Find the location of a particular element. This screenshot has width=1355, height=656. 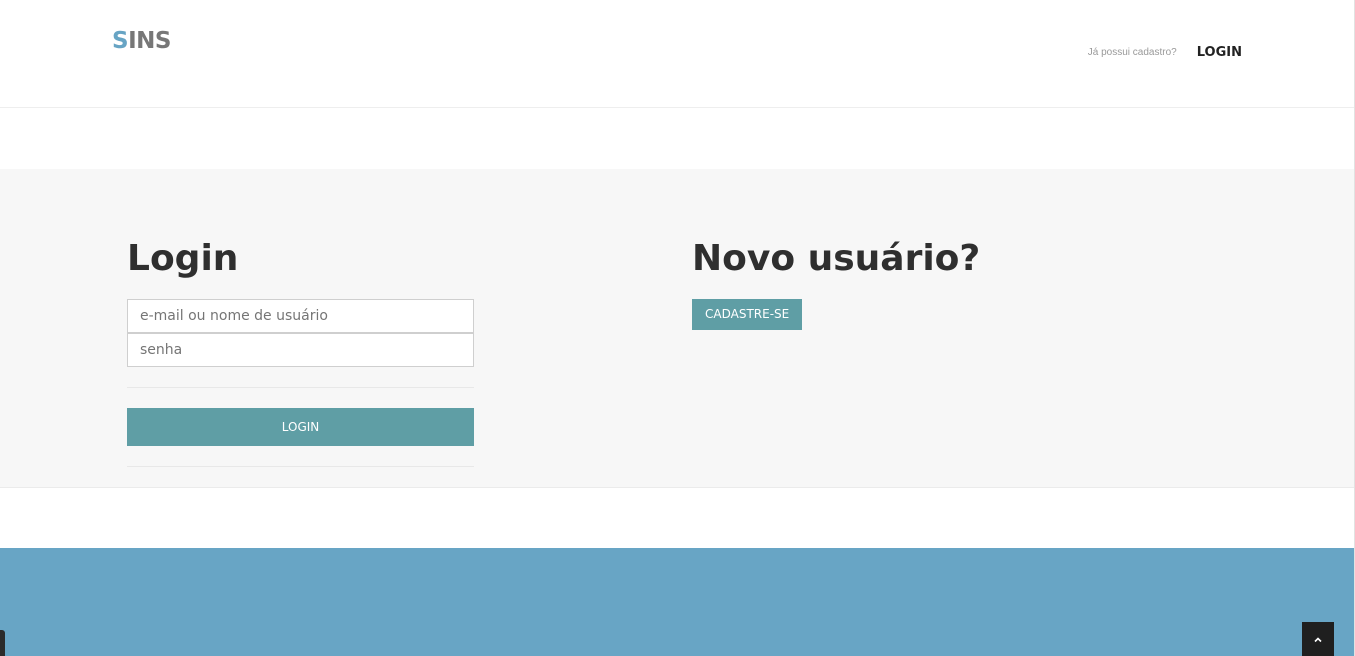

side-tab is located at coordinates (2, 643).